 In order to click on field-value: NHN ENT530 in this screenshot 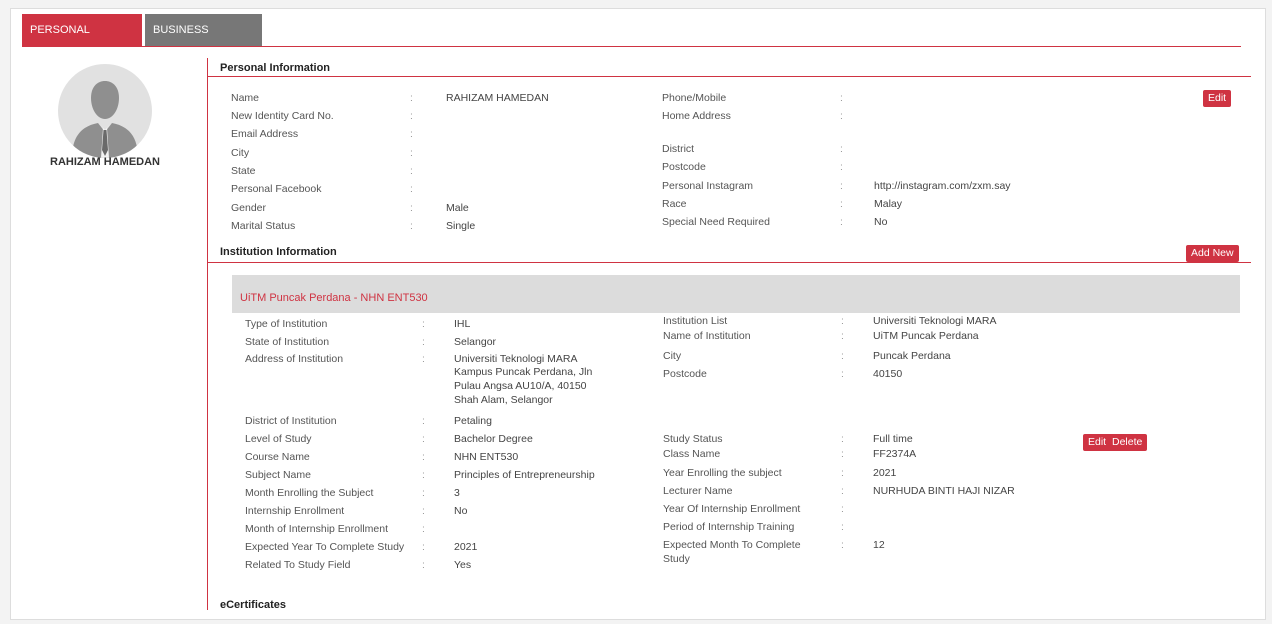, I will do `click(486, 457)`.